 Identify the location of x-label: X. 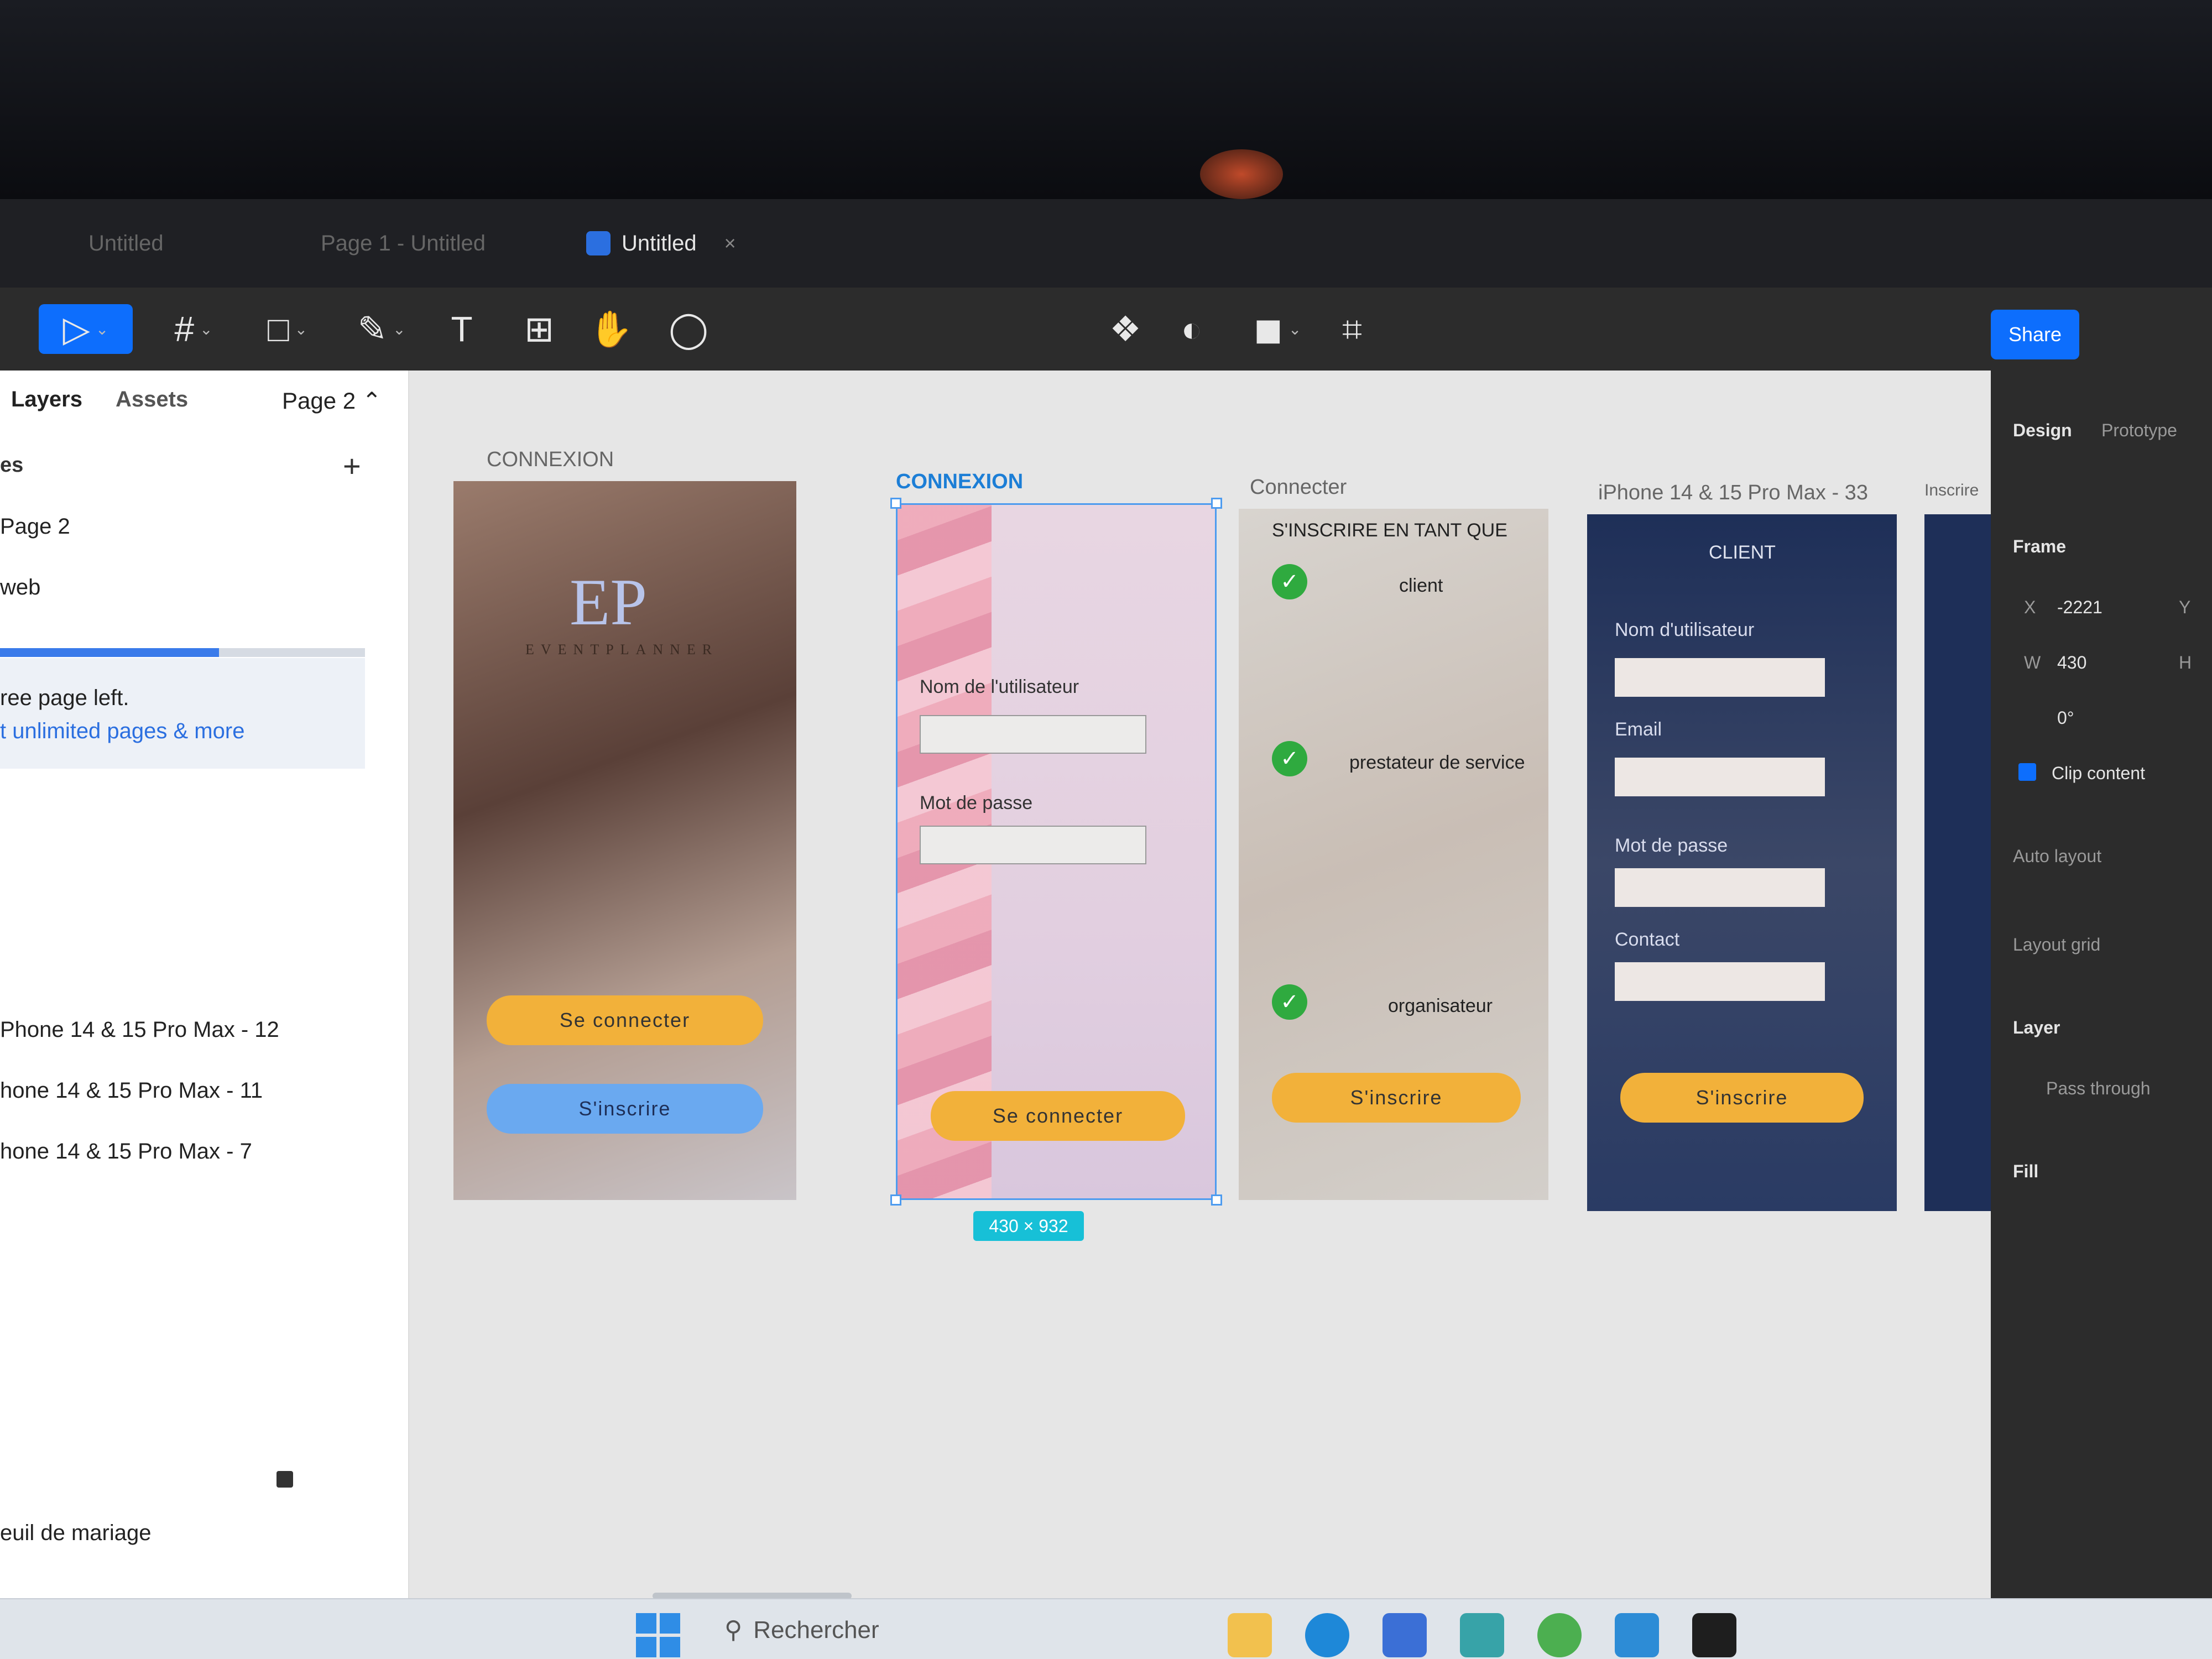
(2030, 607).